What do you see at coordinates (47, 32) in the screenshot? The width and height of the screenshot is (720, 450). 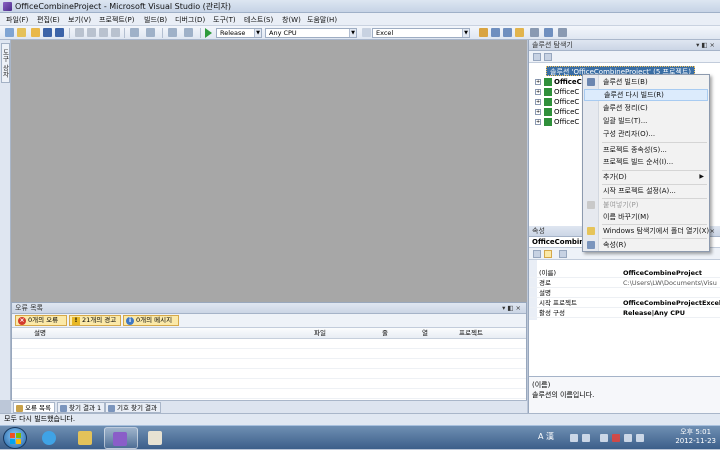 I see `save-icon` at bounding box center [47, 32].